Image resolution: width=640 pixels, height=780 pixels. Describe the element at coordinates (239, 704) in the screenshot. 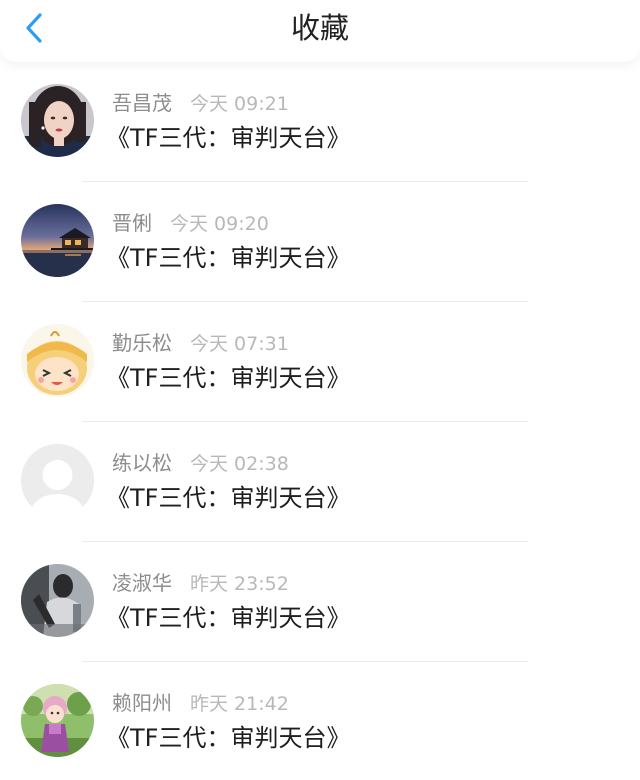

I see `timestamp: 昨天 21:42` at that location.